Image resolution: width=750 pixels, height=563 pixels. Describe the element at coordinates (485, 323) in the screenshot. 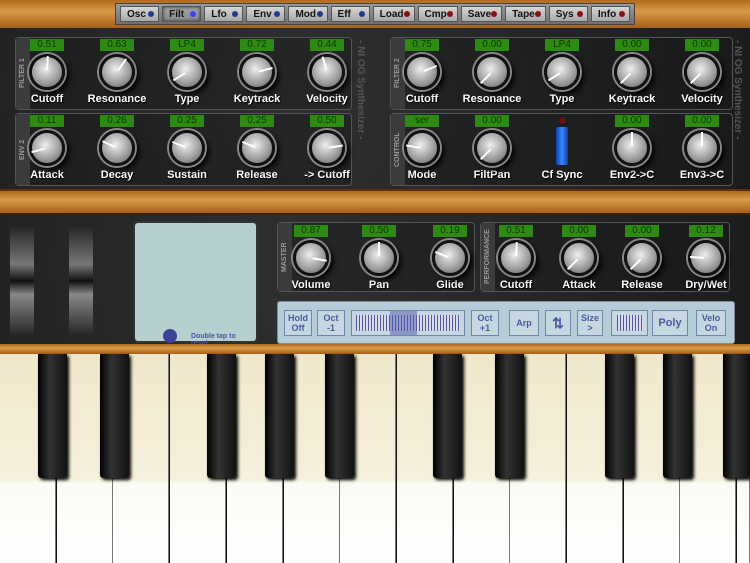

I see `octave-up-button: Oct +1` at that location.